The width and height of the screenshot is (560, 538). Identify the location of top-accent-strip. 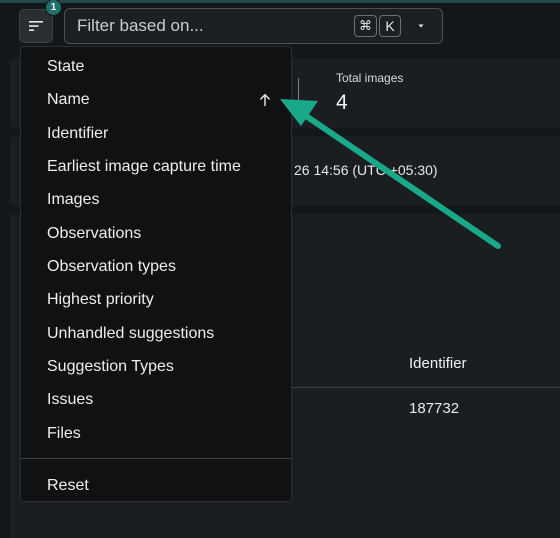
(280, 1).